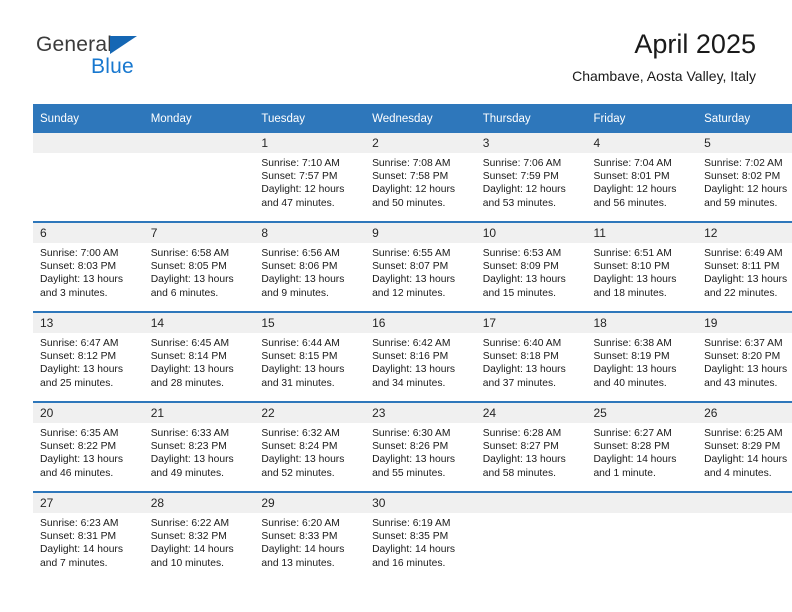 This screenshot has width=792, height=612. Describe the element at coordinates (642, 143) in the screenshot. I see `day-number: 4` at that location.